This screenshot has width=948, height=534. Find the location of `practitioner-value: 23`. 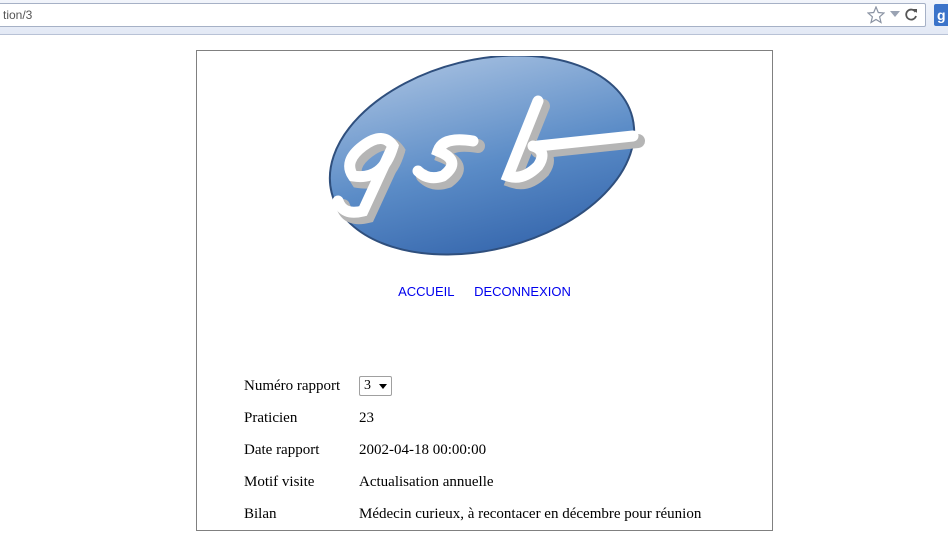

practitioner-value: 23 is located at coordinates (366, 417).